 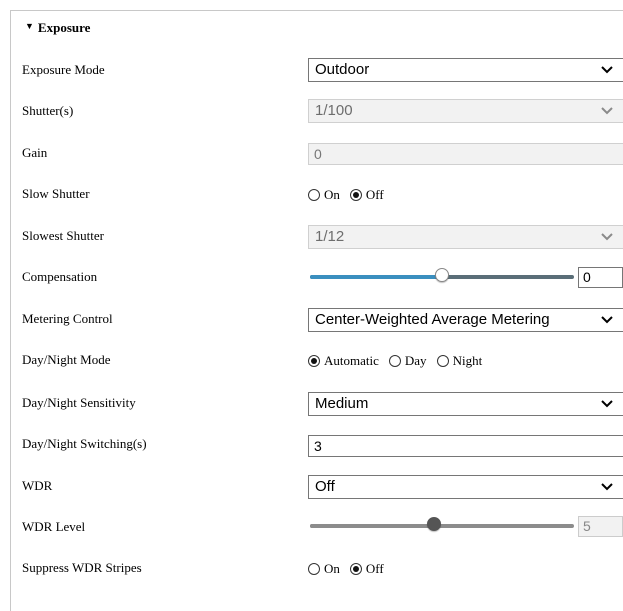 I want to click on wdr-level-slider, so click(x=441, y=526).